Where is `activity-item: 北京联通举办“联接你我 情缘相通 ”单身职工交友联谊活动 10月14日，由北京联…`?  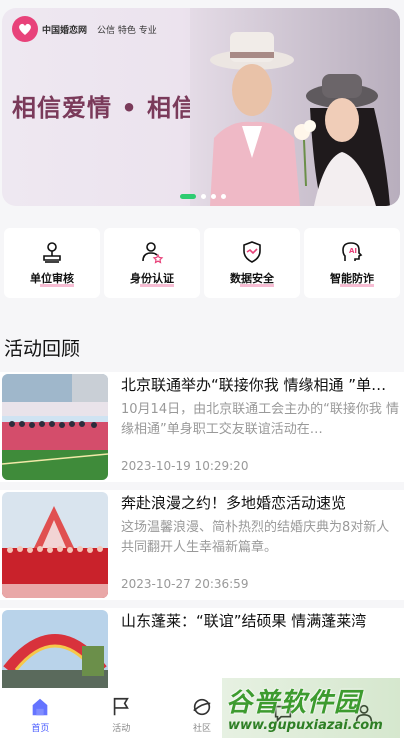 activity-item: 北京联通举办“联接你我 情缘相通 ”单身职工交友联谊活动 10月14日，由北京联… is located at coordinates (202, 427).